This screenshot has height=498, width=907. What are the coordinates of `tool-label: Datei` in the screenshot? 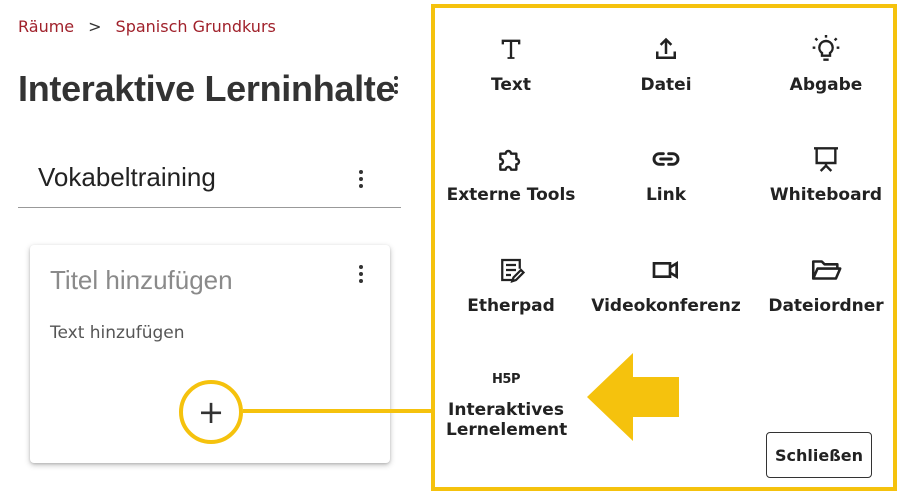 It's located at (666, 85).